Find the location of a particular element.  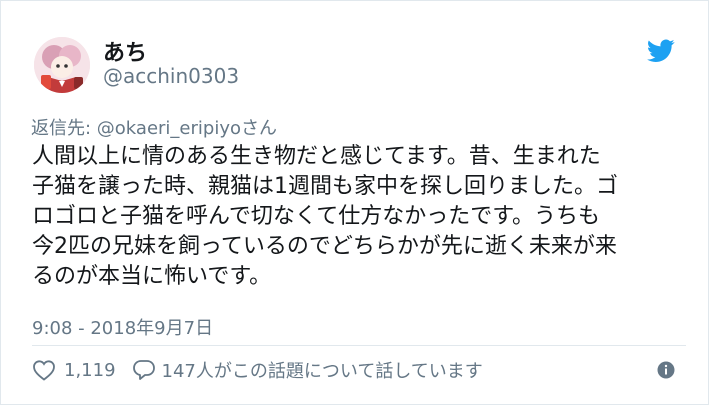

reply-to-line: 返信先: @okaeri_eripiyoさん is located at coordinates (154, 127).